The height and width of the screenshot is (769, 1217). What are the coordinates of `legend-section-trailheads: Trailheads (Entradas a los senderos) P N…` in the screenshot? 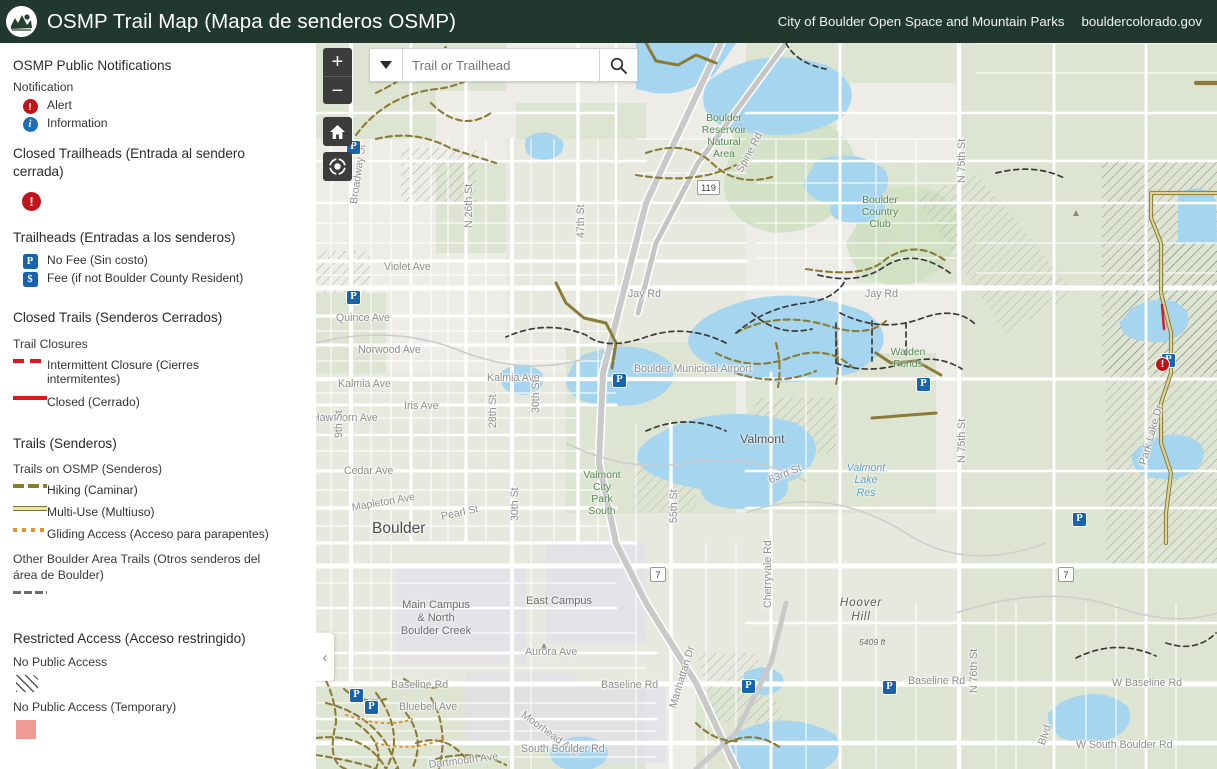 It's located at (158, 258).